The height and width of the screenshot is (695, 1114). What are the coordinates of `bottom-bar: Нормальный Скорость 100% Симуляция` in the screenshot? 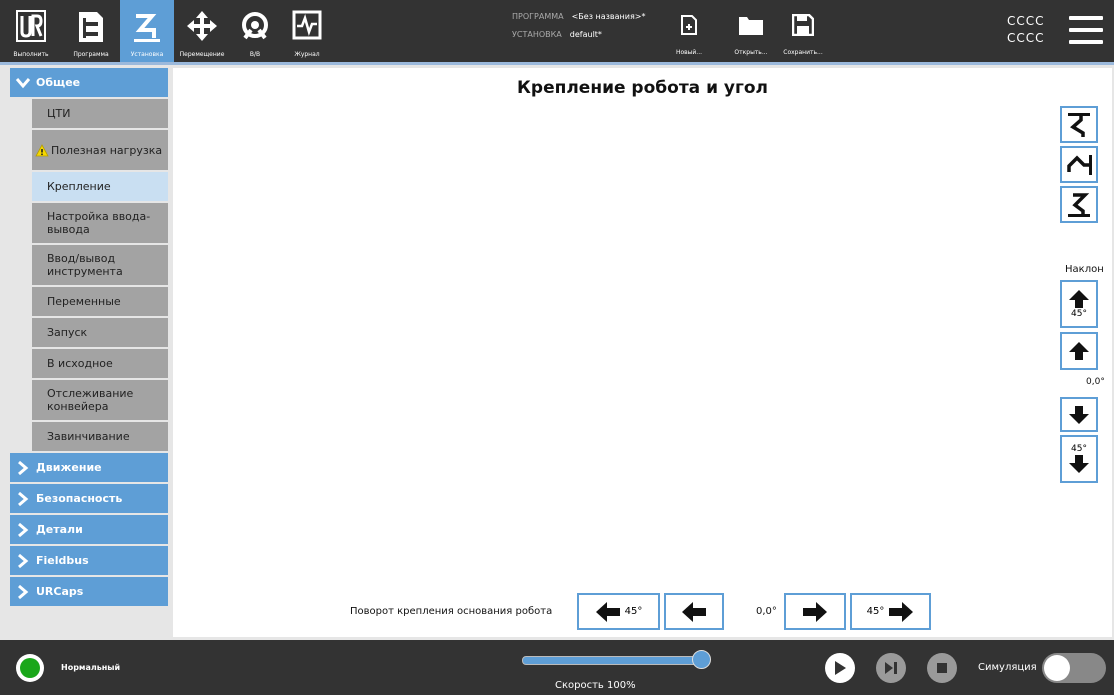 It's located at (557, 667).